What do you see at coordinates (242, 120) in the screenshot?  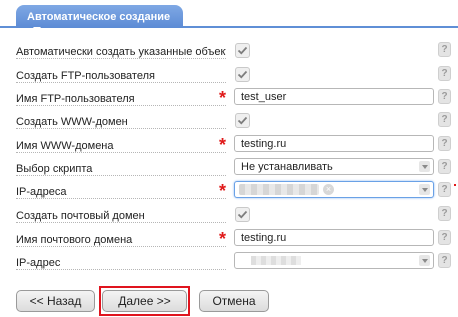 I see `create-www-domain-checkbox` at bounding box center [242, 120].